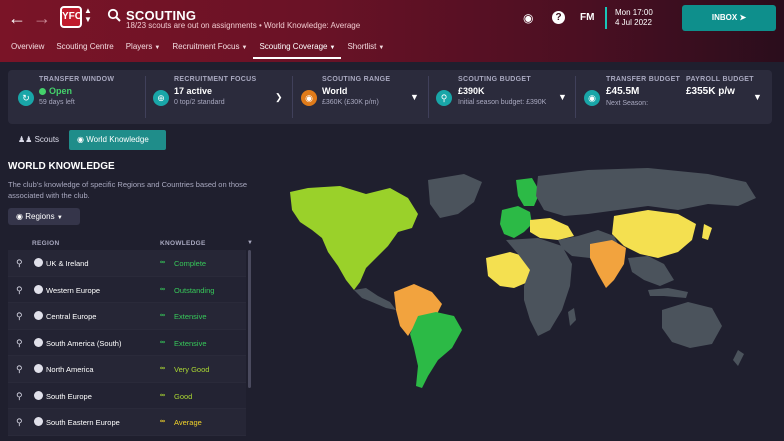 Image resolution: width=784 pixels, height=441 pixels. I want to click on map-region-south-east-asia, so click(651, 271).